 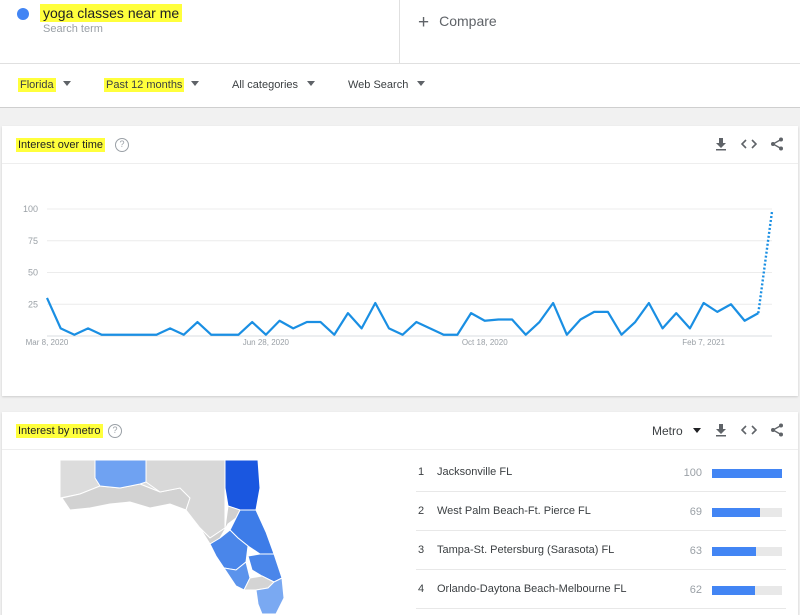 What do you see at coordinates (695, 551) in the screenshot?
I see `metro-value: 63` at bounding box center [695, 551].